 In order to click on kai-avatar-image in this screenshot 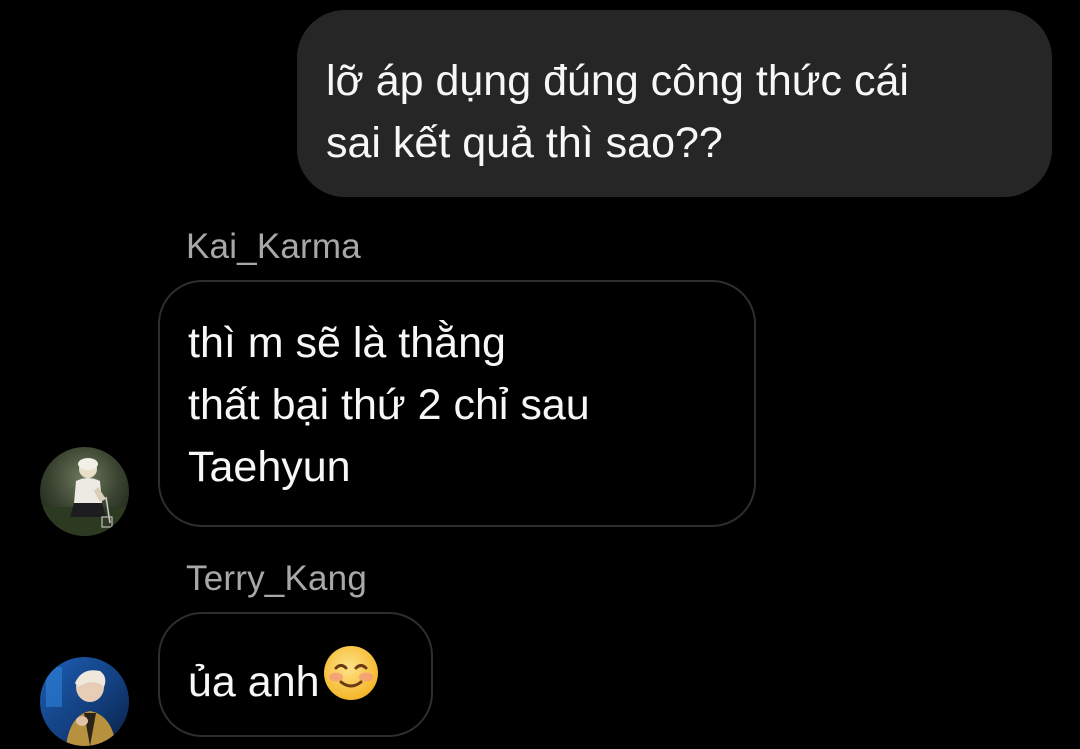, I will do `click(84, 491)`.